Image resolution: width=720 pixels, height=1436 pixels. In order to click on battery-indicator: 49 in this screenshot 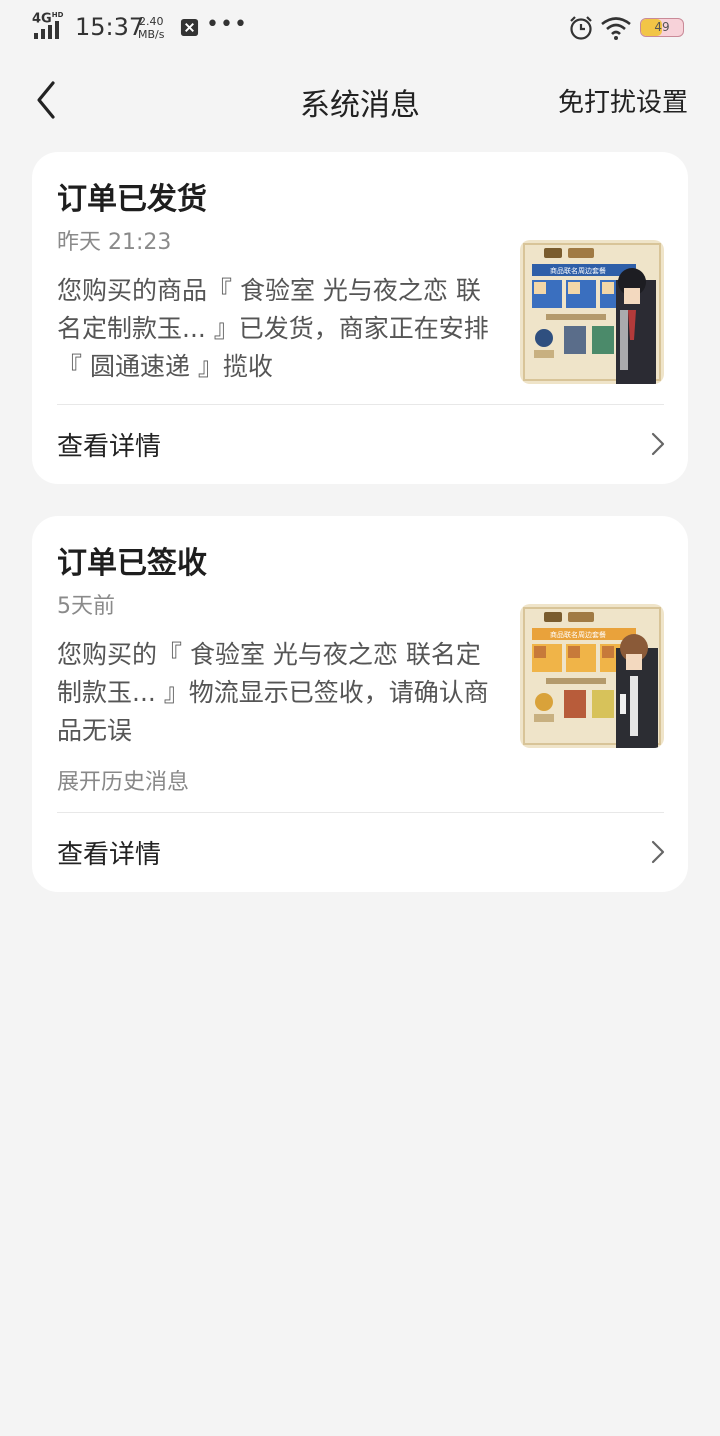, I will do `click(662, 27)`.